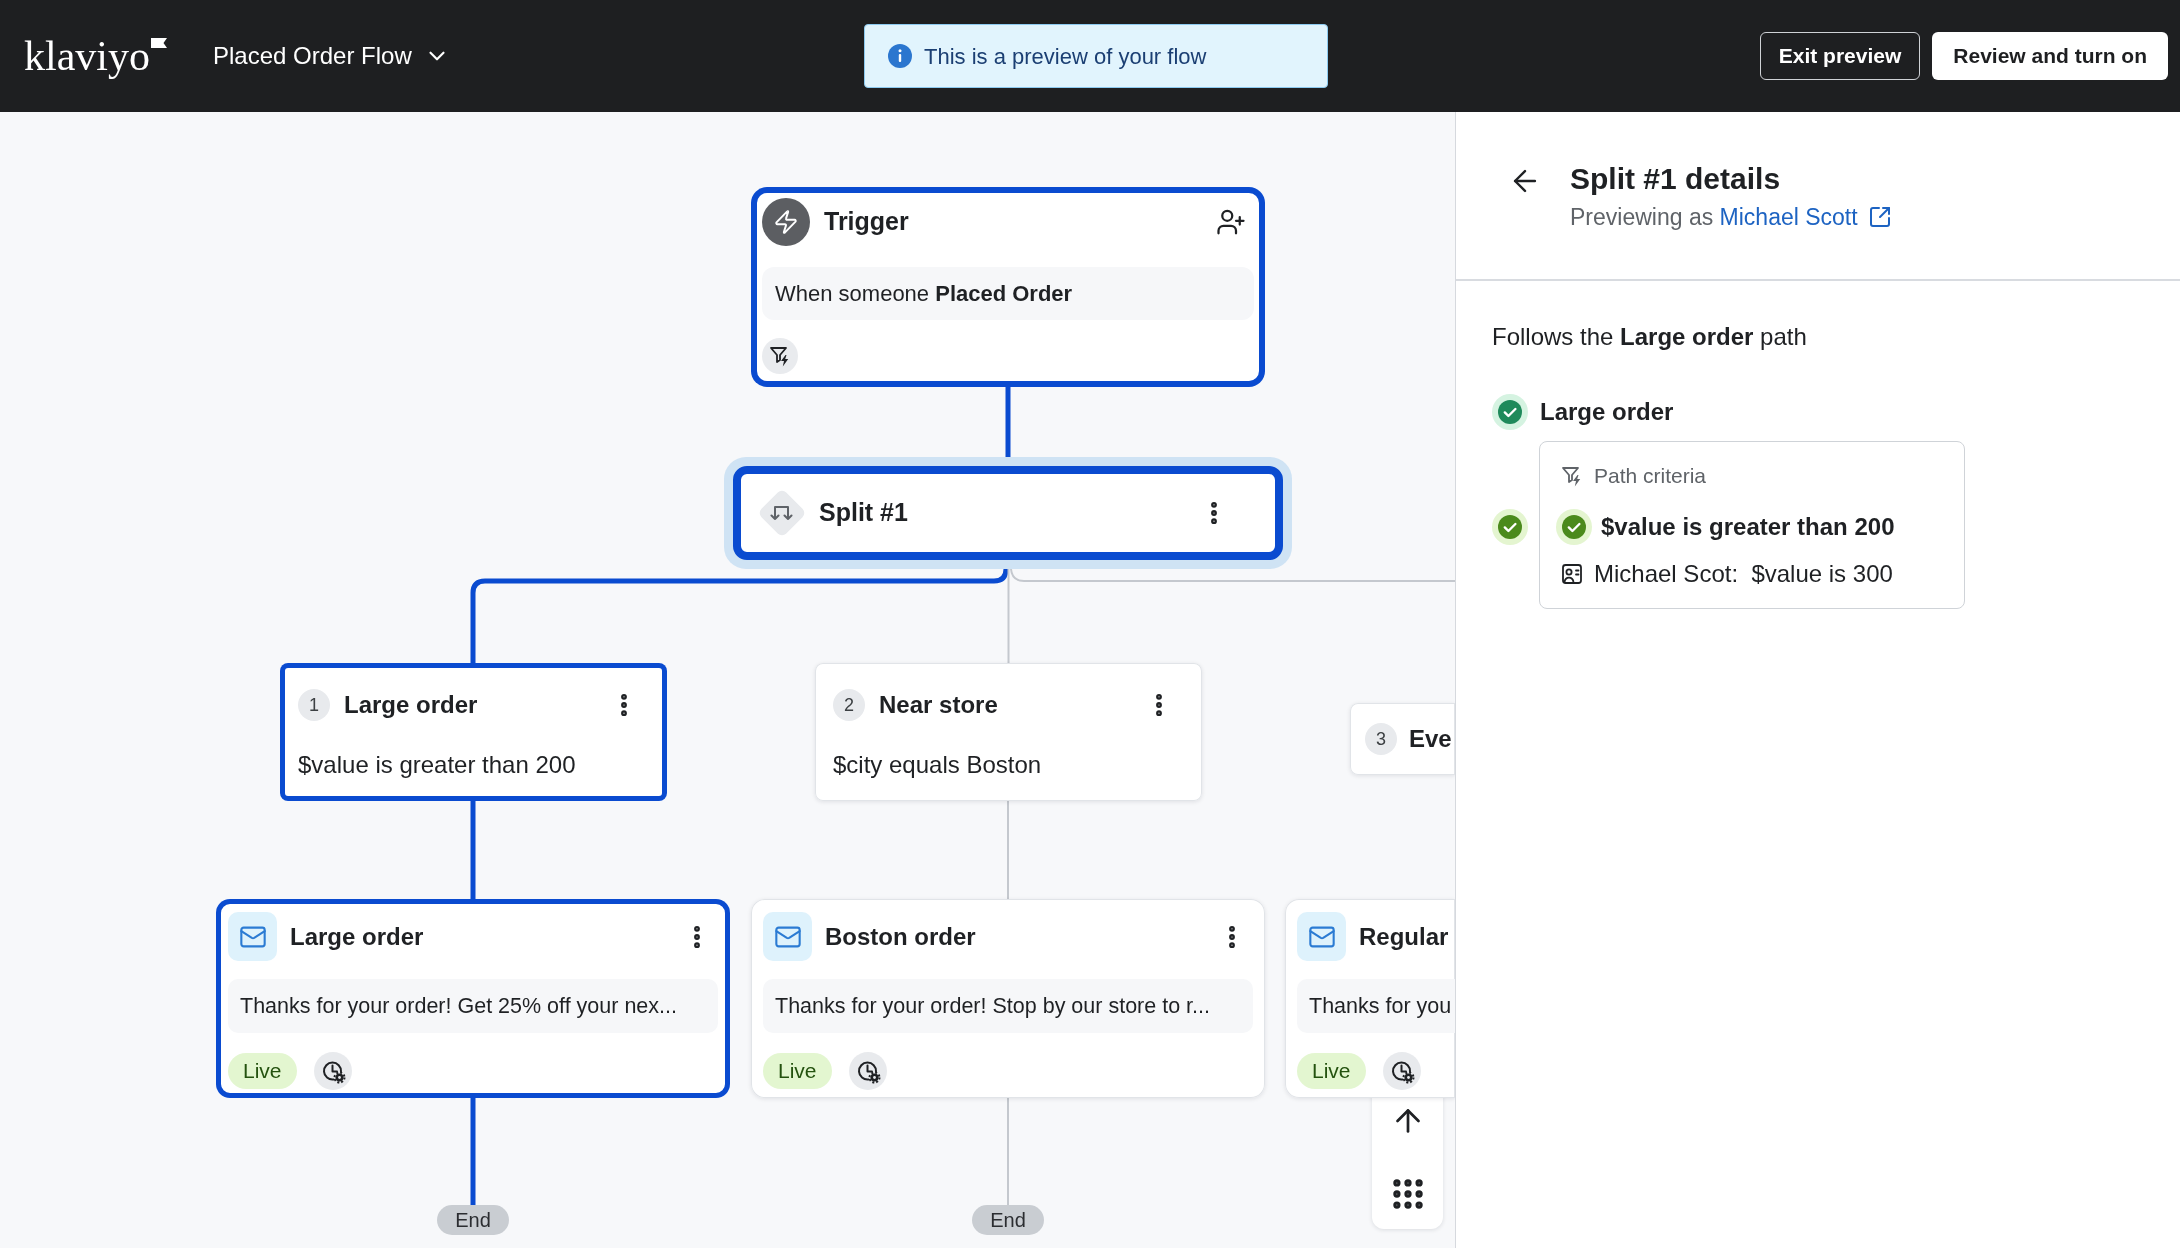 The width and height of the screenshot is (2180, 1248). What do you see at coordinates (1376, 1006) in the screenshot?
I see `email-preview: Thanks for you` at bounding box center [1376, 1006].